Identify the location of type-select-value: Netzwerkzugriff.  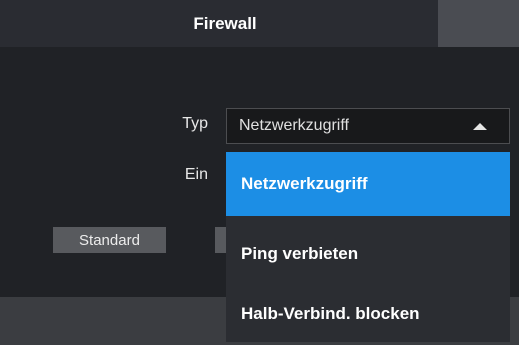
(294, 125).